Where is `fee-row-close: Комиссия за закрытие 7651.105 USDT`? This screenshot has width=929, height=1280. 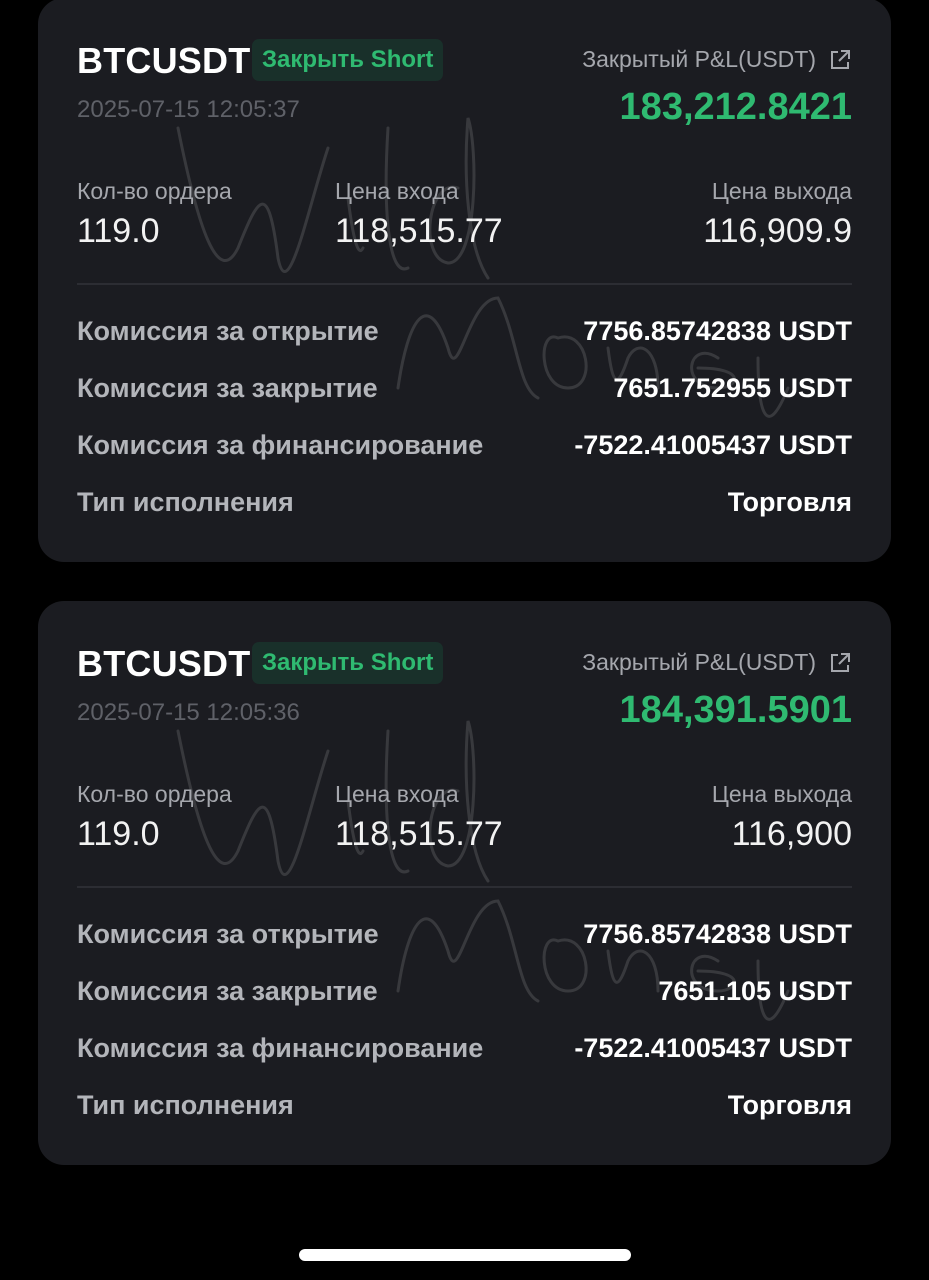
fee-row-close: Комиссия за закрытие 7651.105 USDT is located at coordinates (464, 996).